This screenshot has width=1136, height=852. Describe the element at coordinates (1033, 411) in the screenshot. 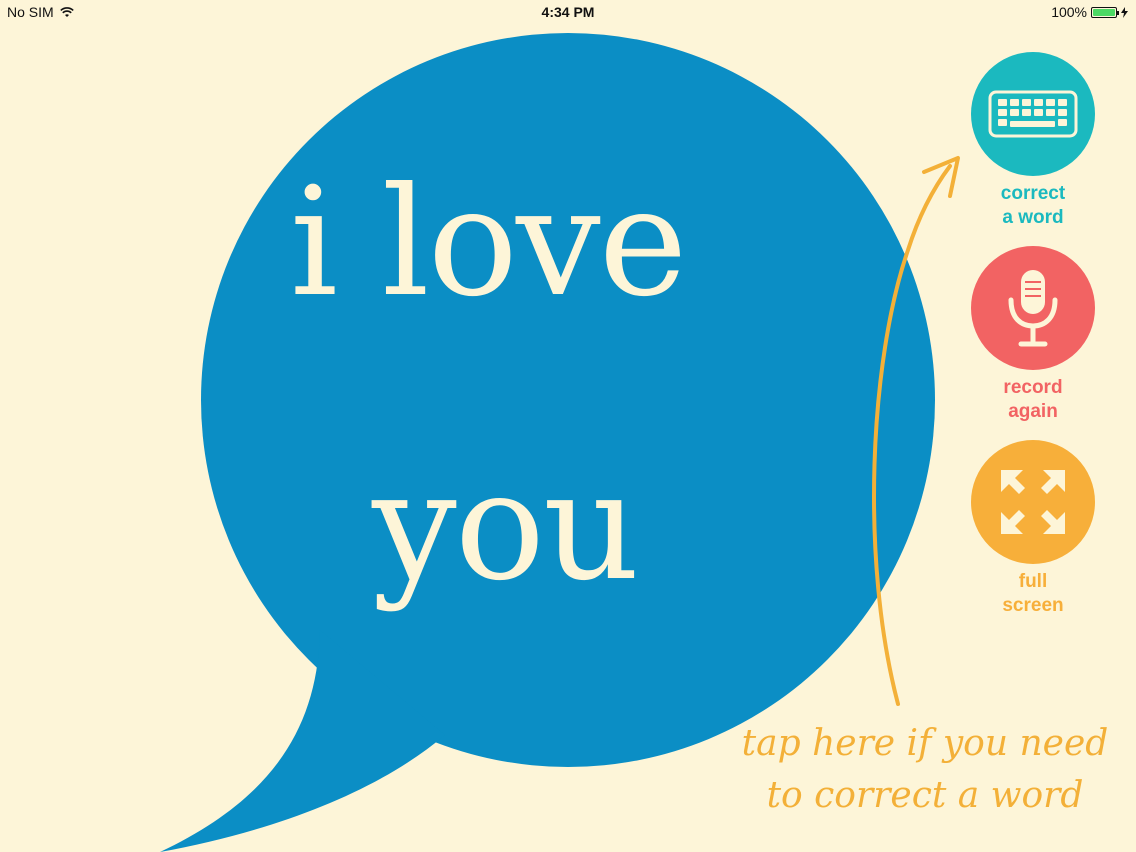

I see `record-again-label-line2: again` at that location.